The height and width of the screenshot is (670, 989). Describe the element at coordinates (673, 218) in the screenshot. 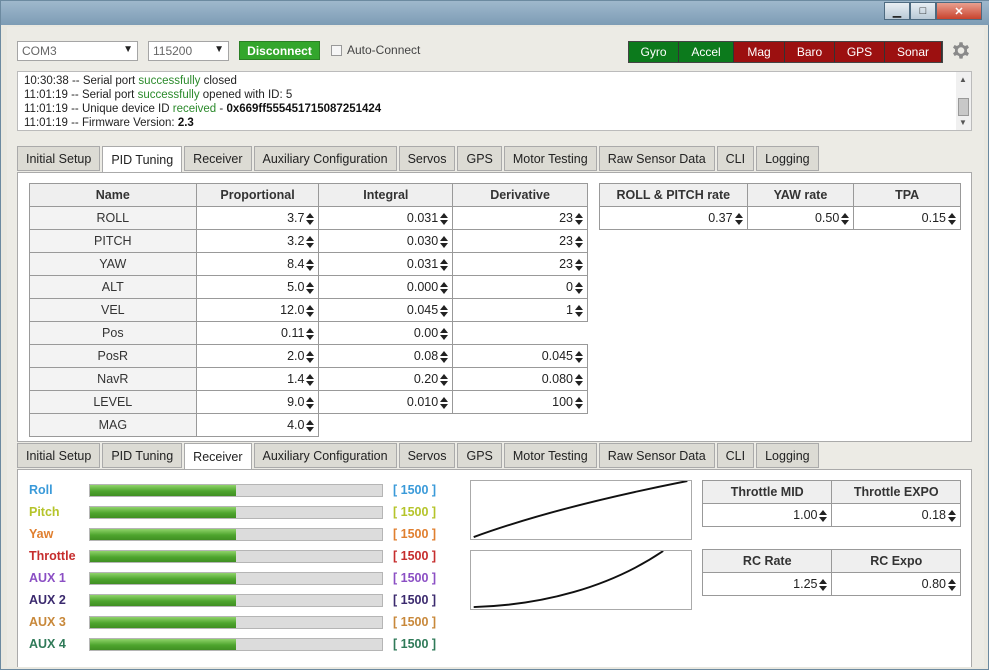

I see `rate-input: 0.37` at that location.